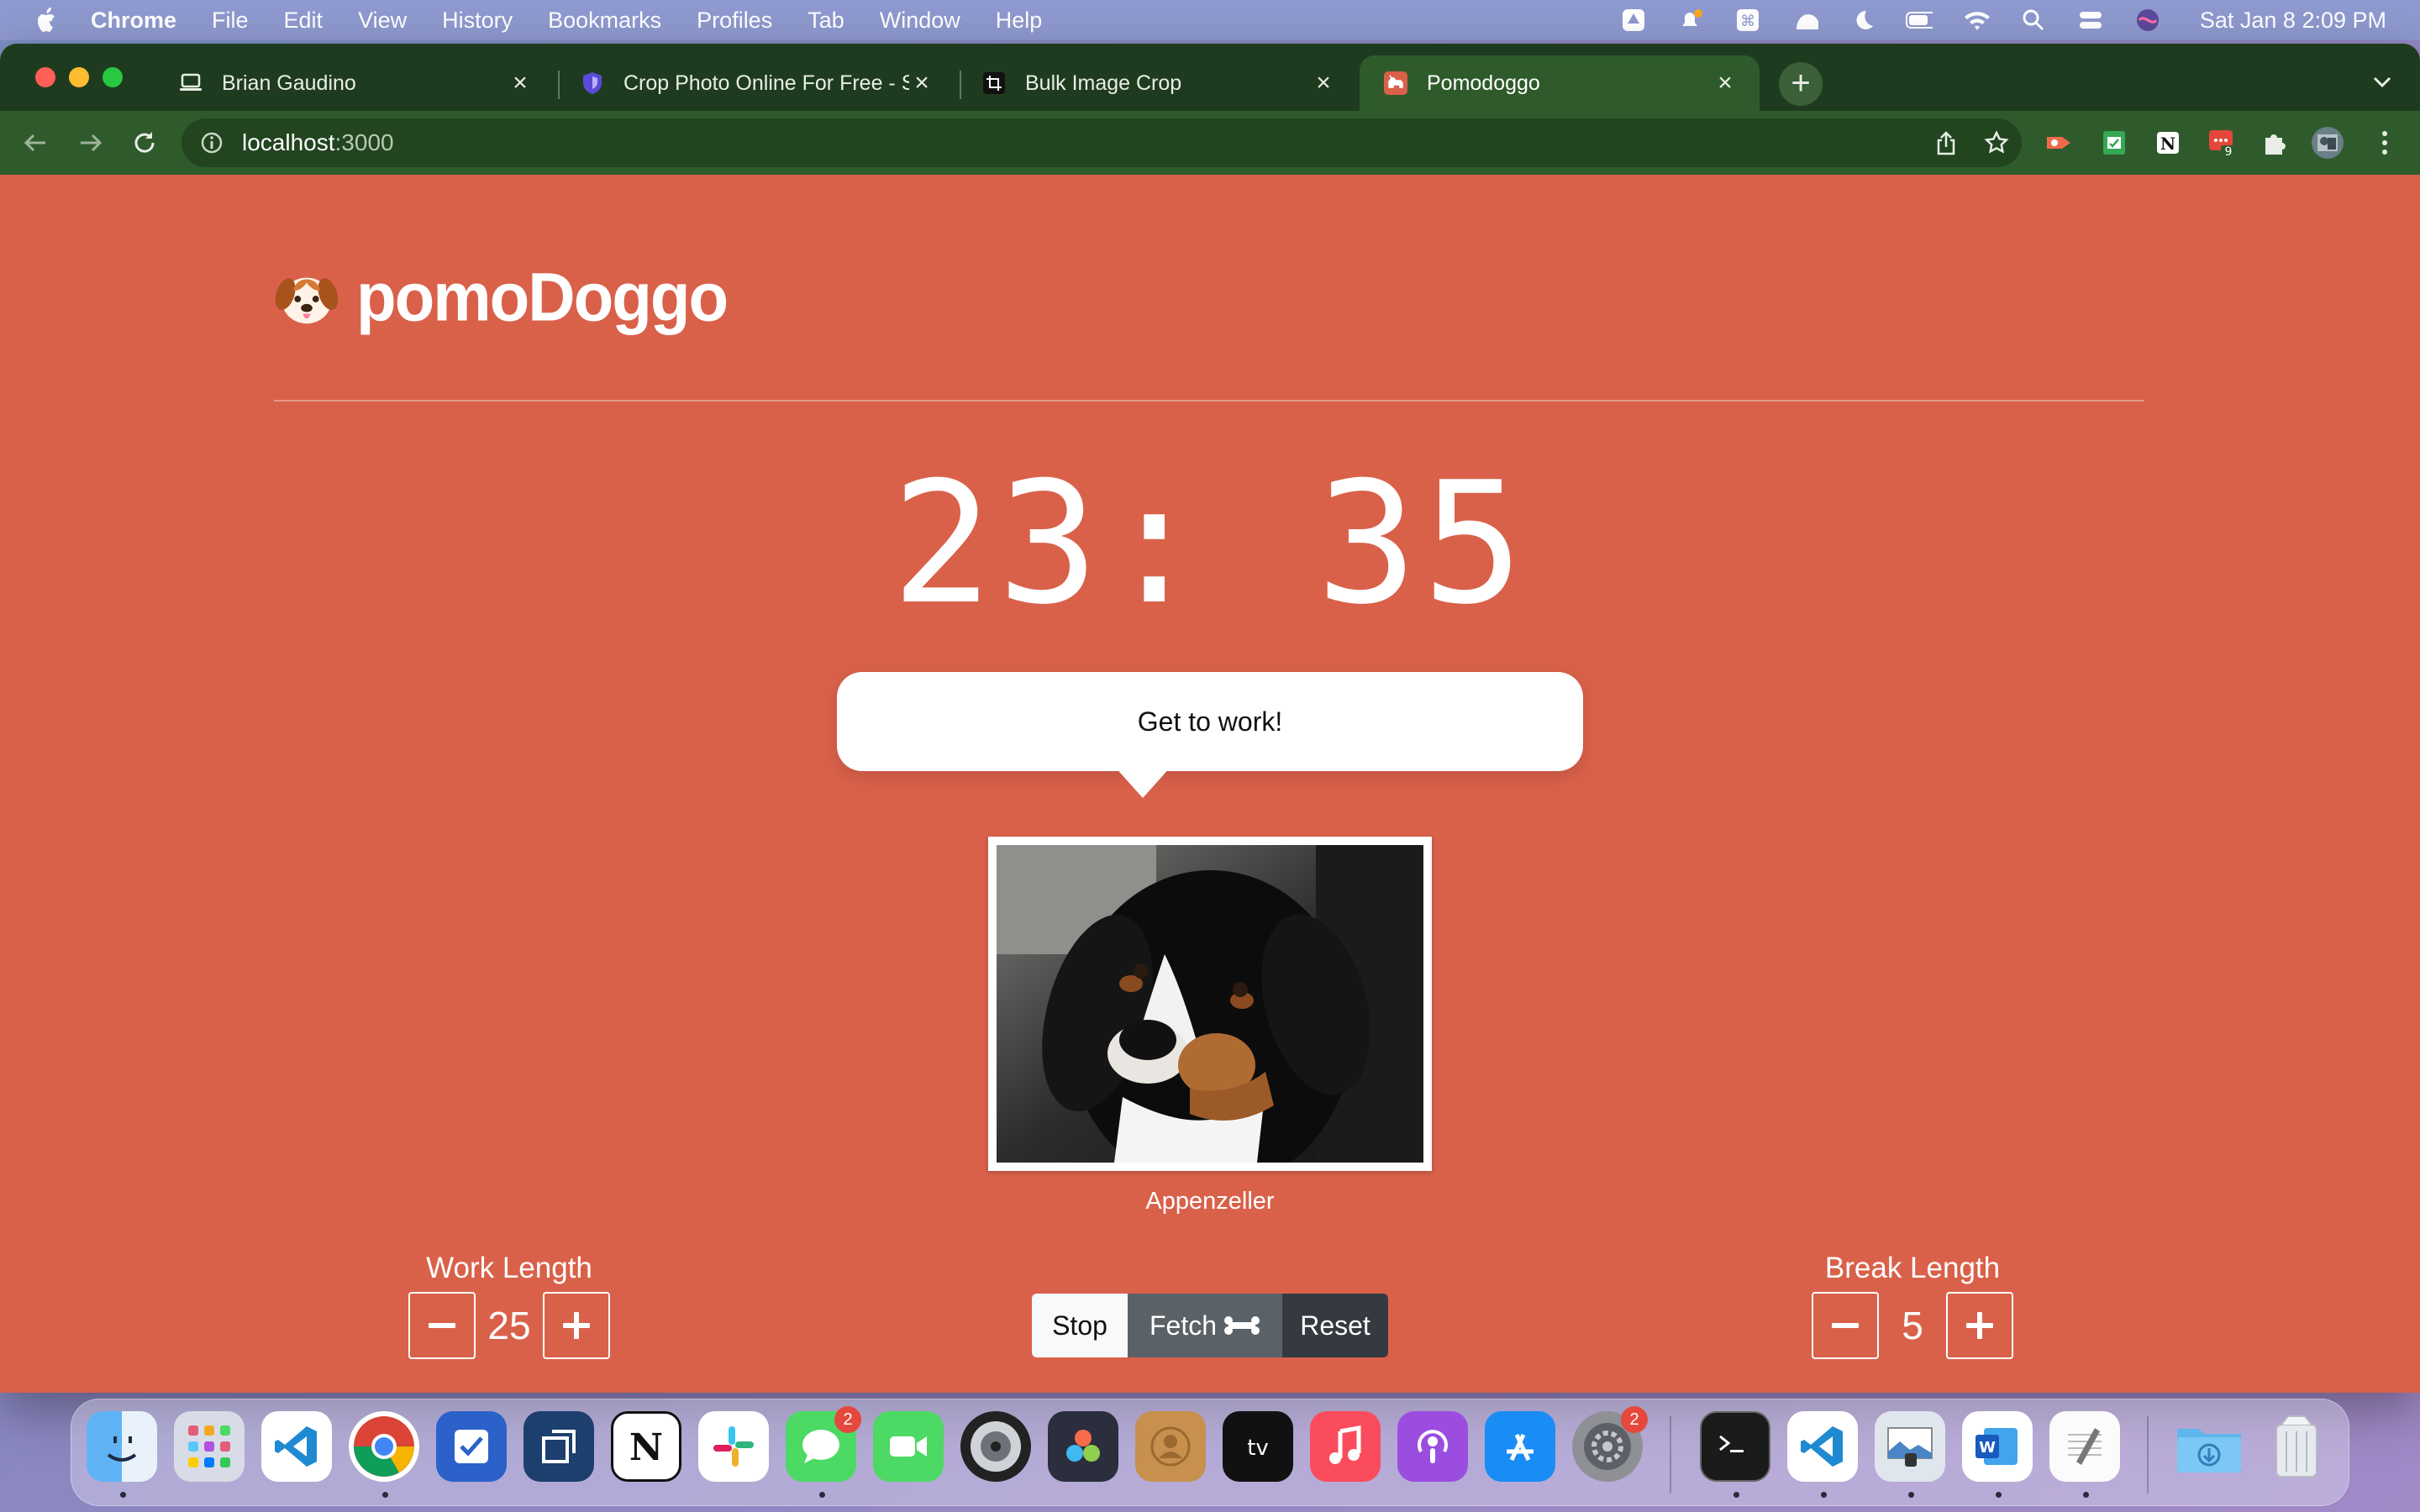 The height and width of the screenshot is (1512, 2420). Describe the element at coordinates (45, 77) in the screenshot. I see `close-window-button` at that location.